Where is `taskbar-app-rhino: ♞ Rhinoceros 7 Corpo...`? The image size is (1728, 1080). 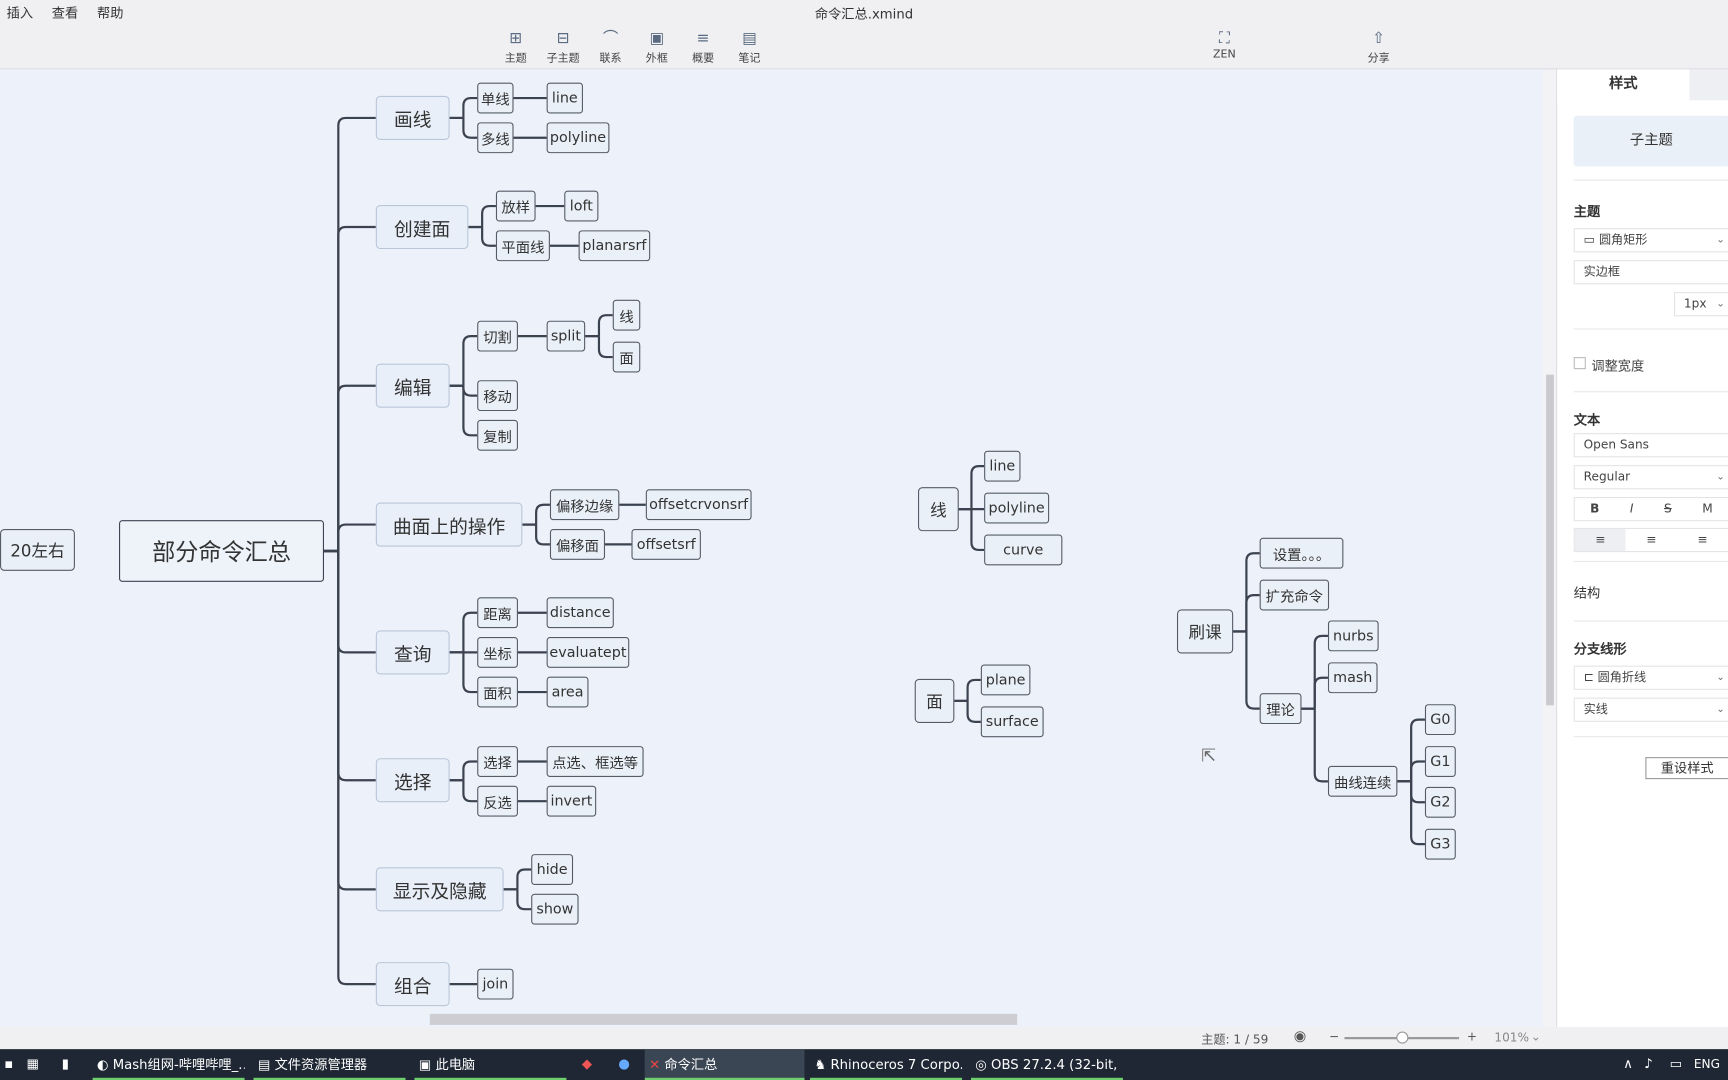
taskbar-app-rhino: ♞ Rhinoceros 7 Corpo... is located at coordinates (886, 1064).